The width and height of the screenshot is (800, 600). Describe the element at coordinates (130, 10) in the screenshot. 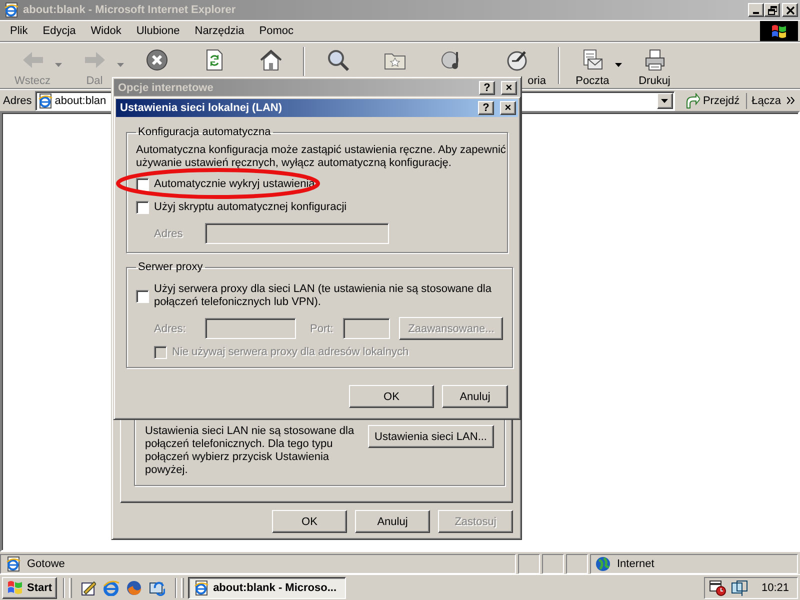

I see `window-title: about:blank - Microsoft Internet Explorer` at that location.